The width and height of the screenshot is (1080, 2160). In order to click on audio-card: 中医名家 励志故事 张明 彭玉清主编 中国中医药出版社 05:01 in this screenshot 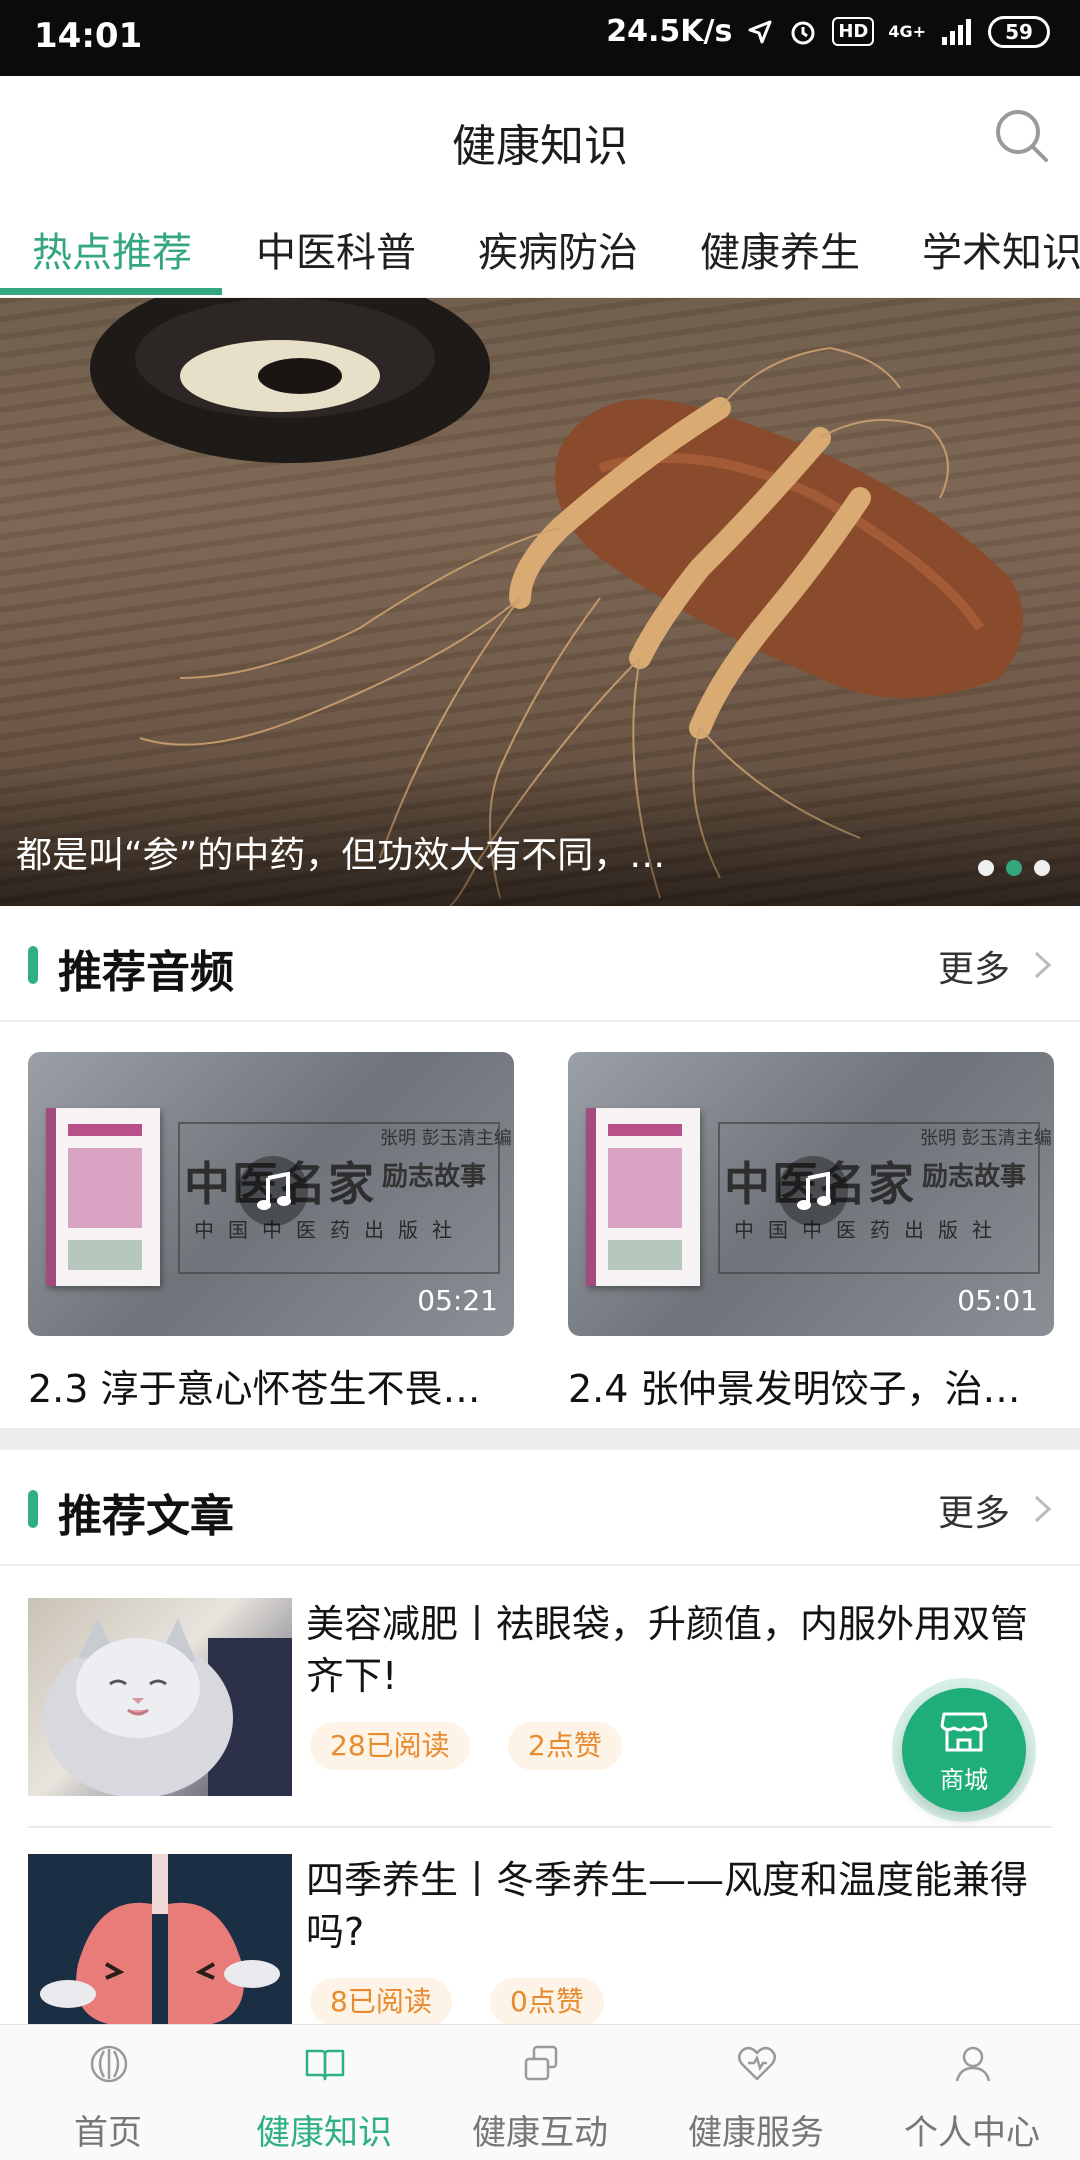, I will do `click(811, 1194)`.